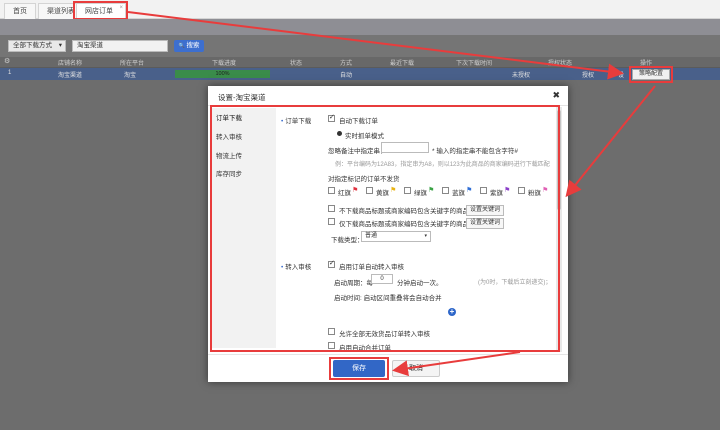 The width and height of the screenshot is (720, 430). I want to click on row-shop-name: 淘宝渠道, so click(70, 76).